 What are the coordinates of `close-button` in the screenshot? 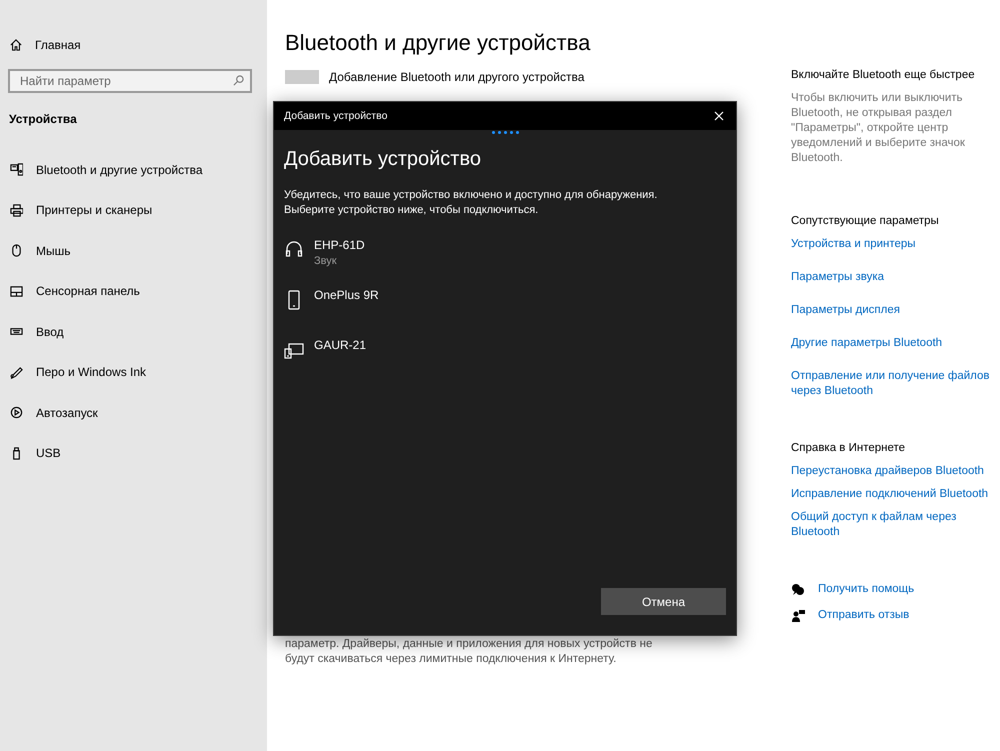 It's located at (719, 116).